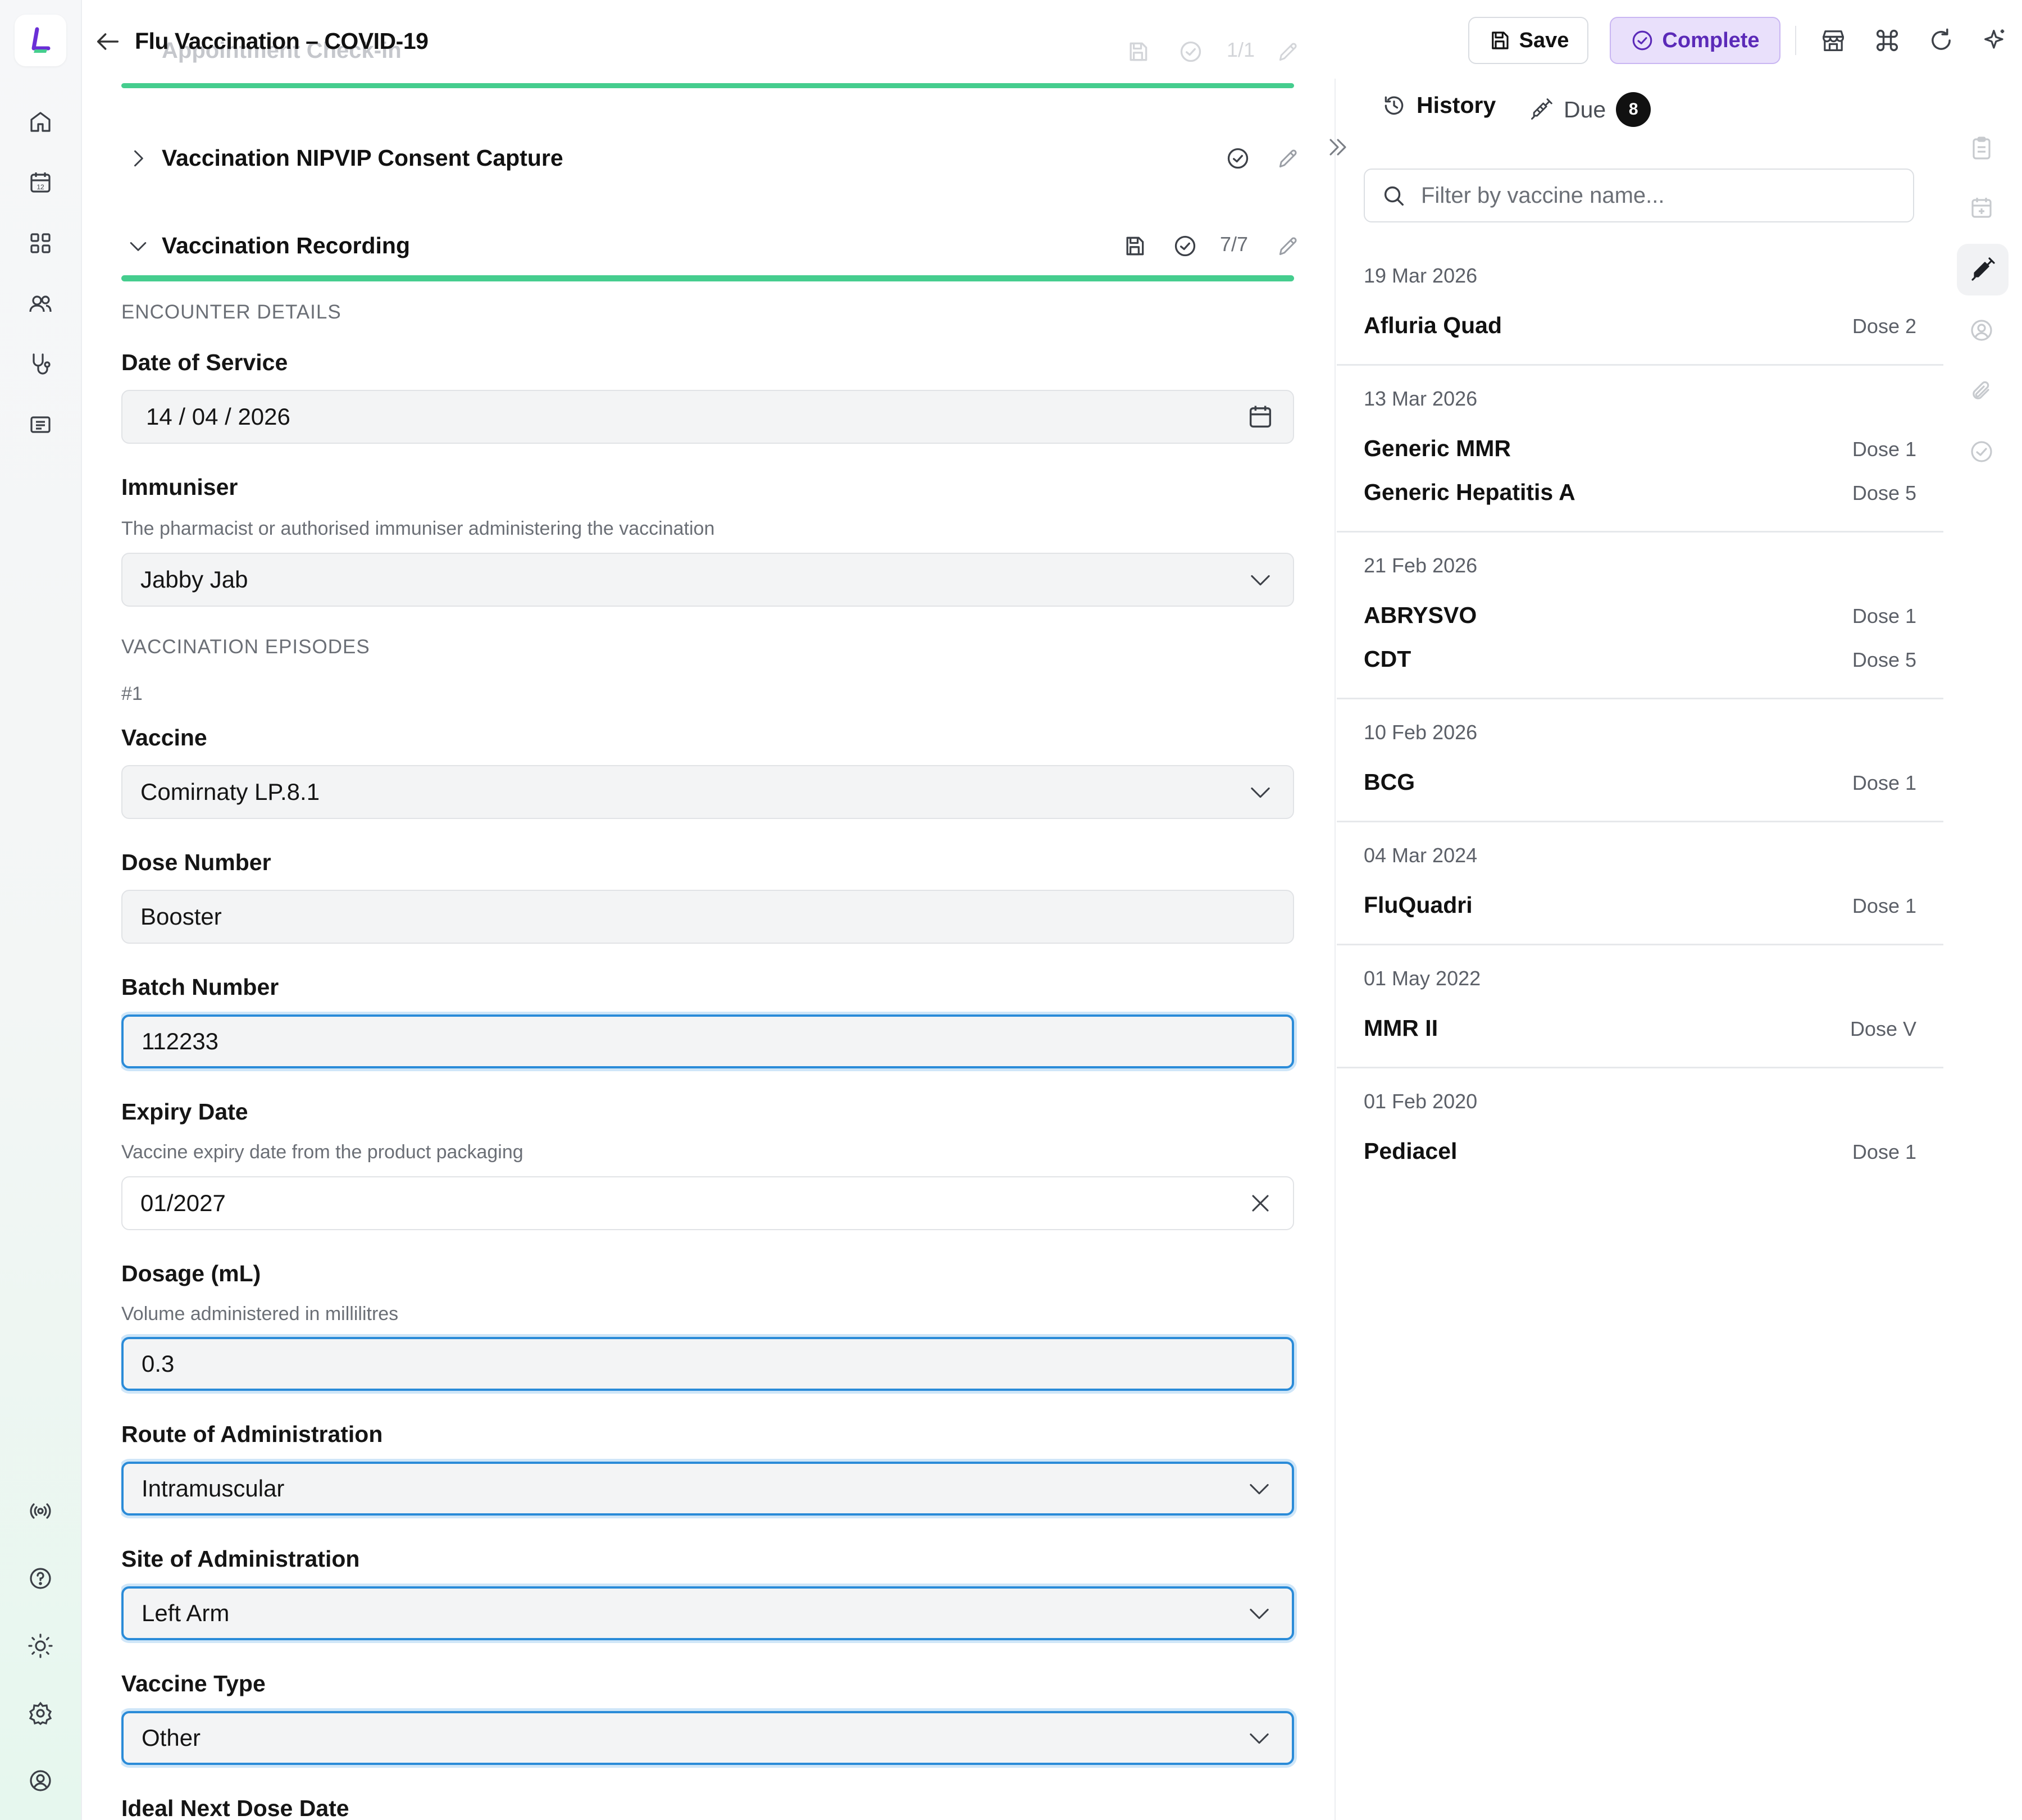  I want to click on history-date: 04 Mar 2024, so click(1421, 855).